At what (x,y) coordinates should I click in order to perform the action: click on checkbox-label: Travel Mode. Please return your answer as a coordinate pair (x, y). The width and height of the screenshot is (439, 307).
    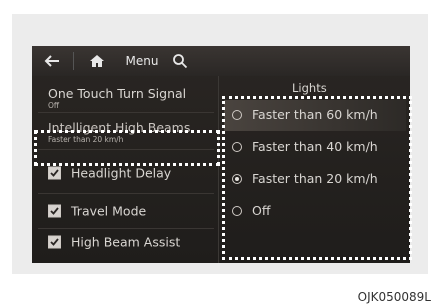
    Looking at the image, I should click on (109, 211).